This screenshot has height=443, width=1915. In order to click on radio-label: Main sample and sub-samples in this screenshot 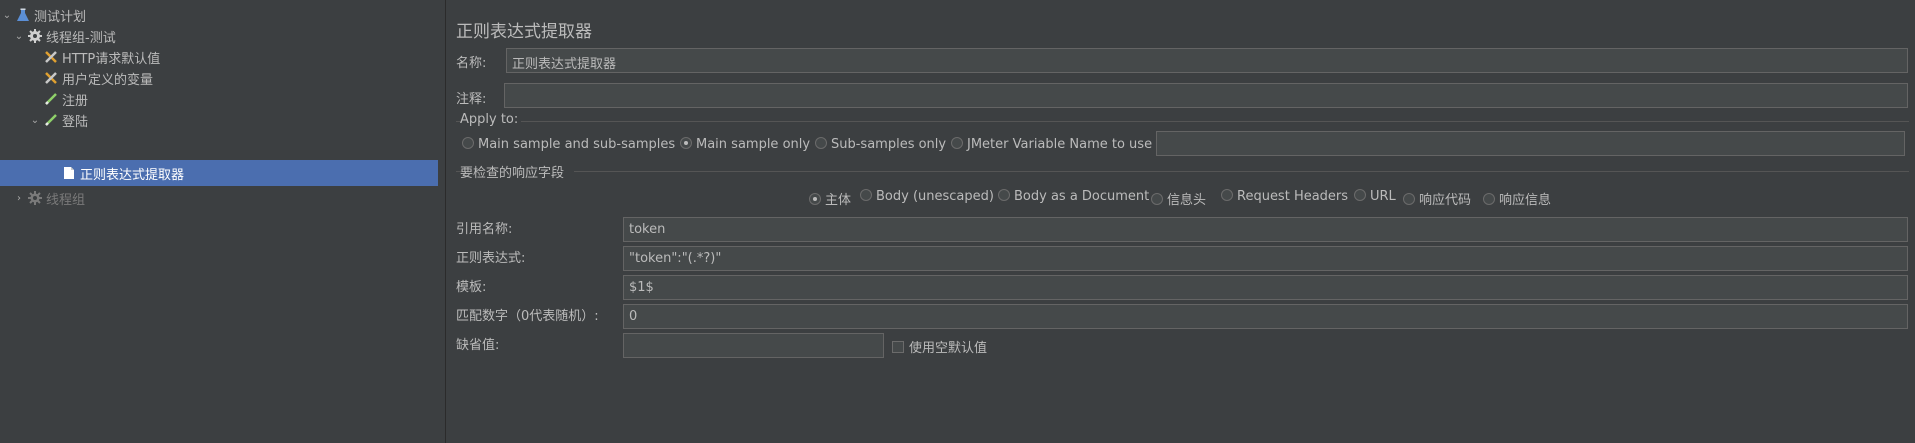, I will do `click(577, 144)`.